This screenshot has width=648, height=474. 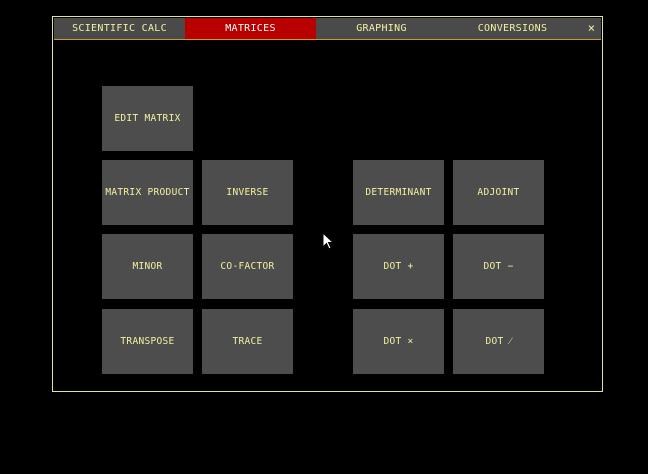 What do you see at coordinates (512, 28) in the screenshot?
I see `tab-conversions: CONVERSIONS` at bounding box center [512, 28].